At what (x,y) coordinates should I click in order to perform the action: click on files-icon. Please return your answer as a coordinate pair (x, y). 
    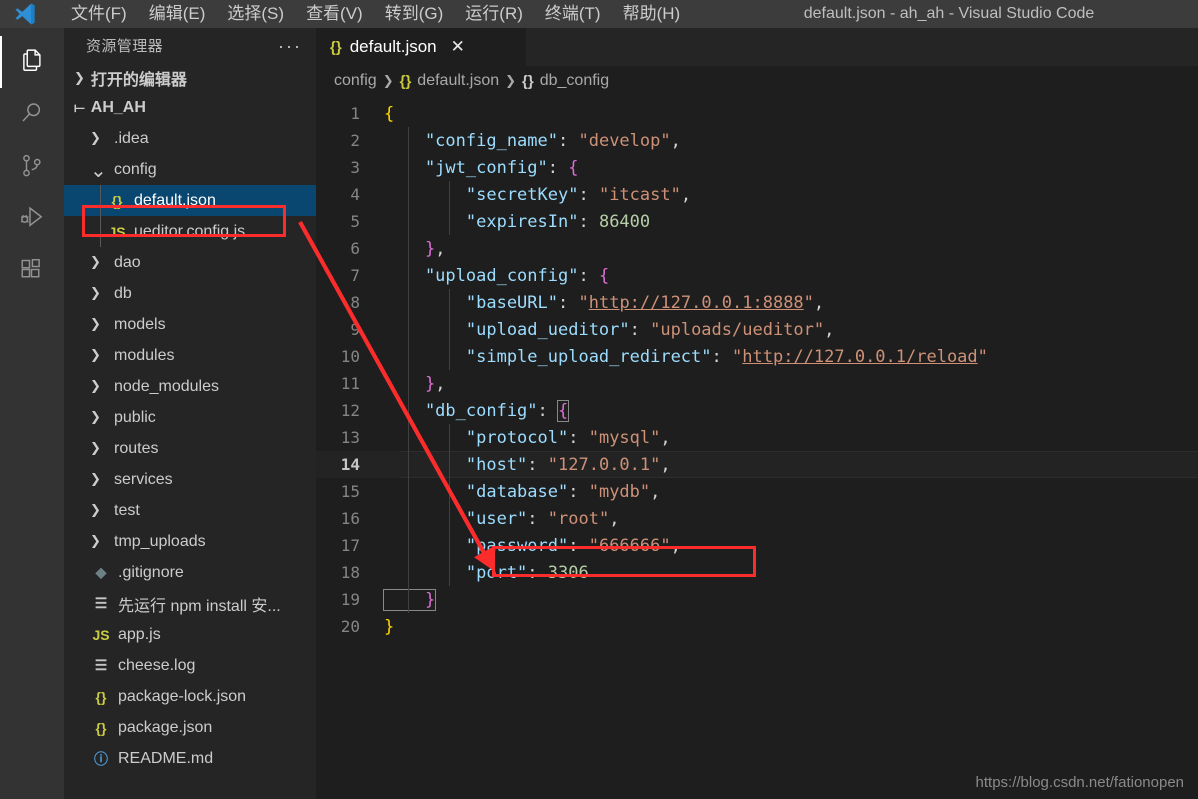
    Looking at the image, I should click on (32, 62).